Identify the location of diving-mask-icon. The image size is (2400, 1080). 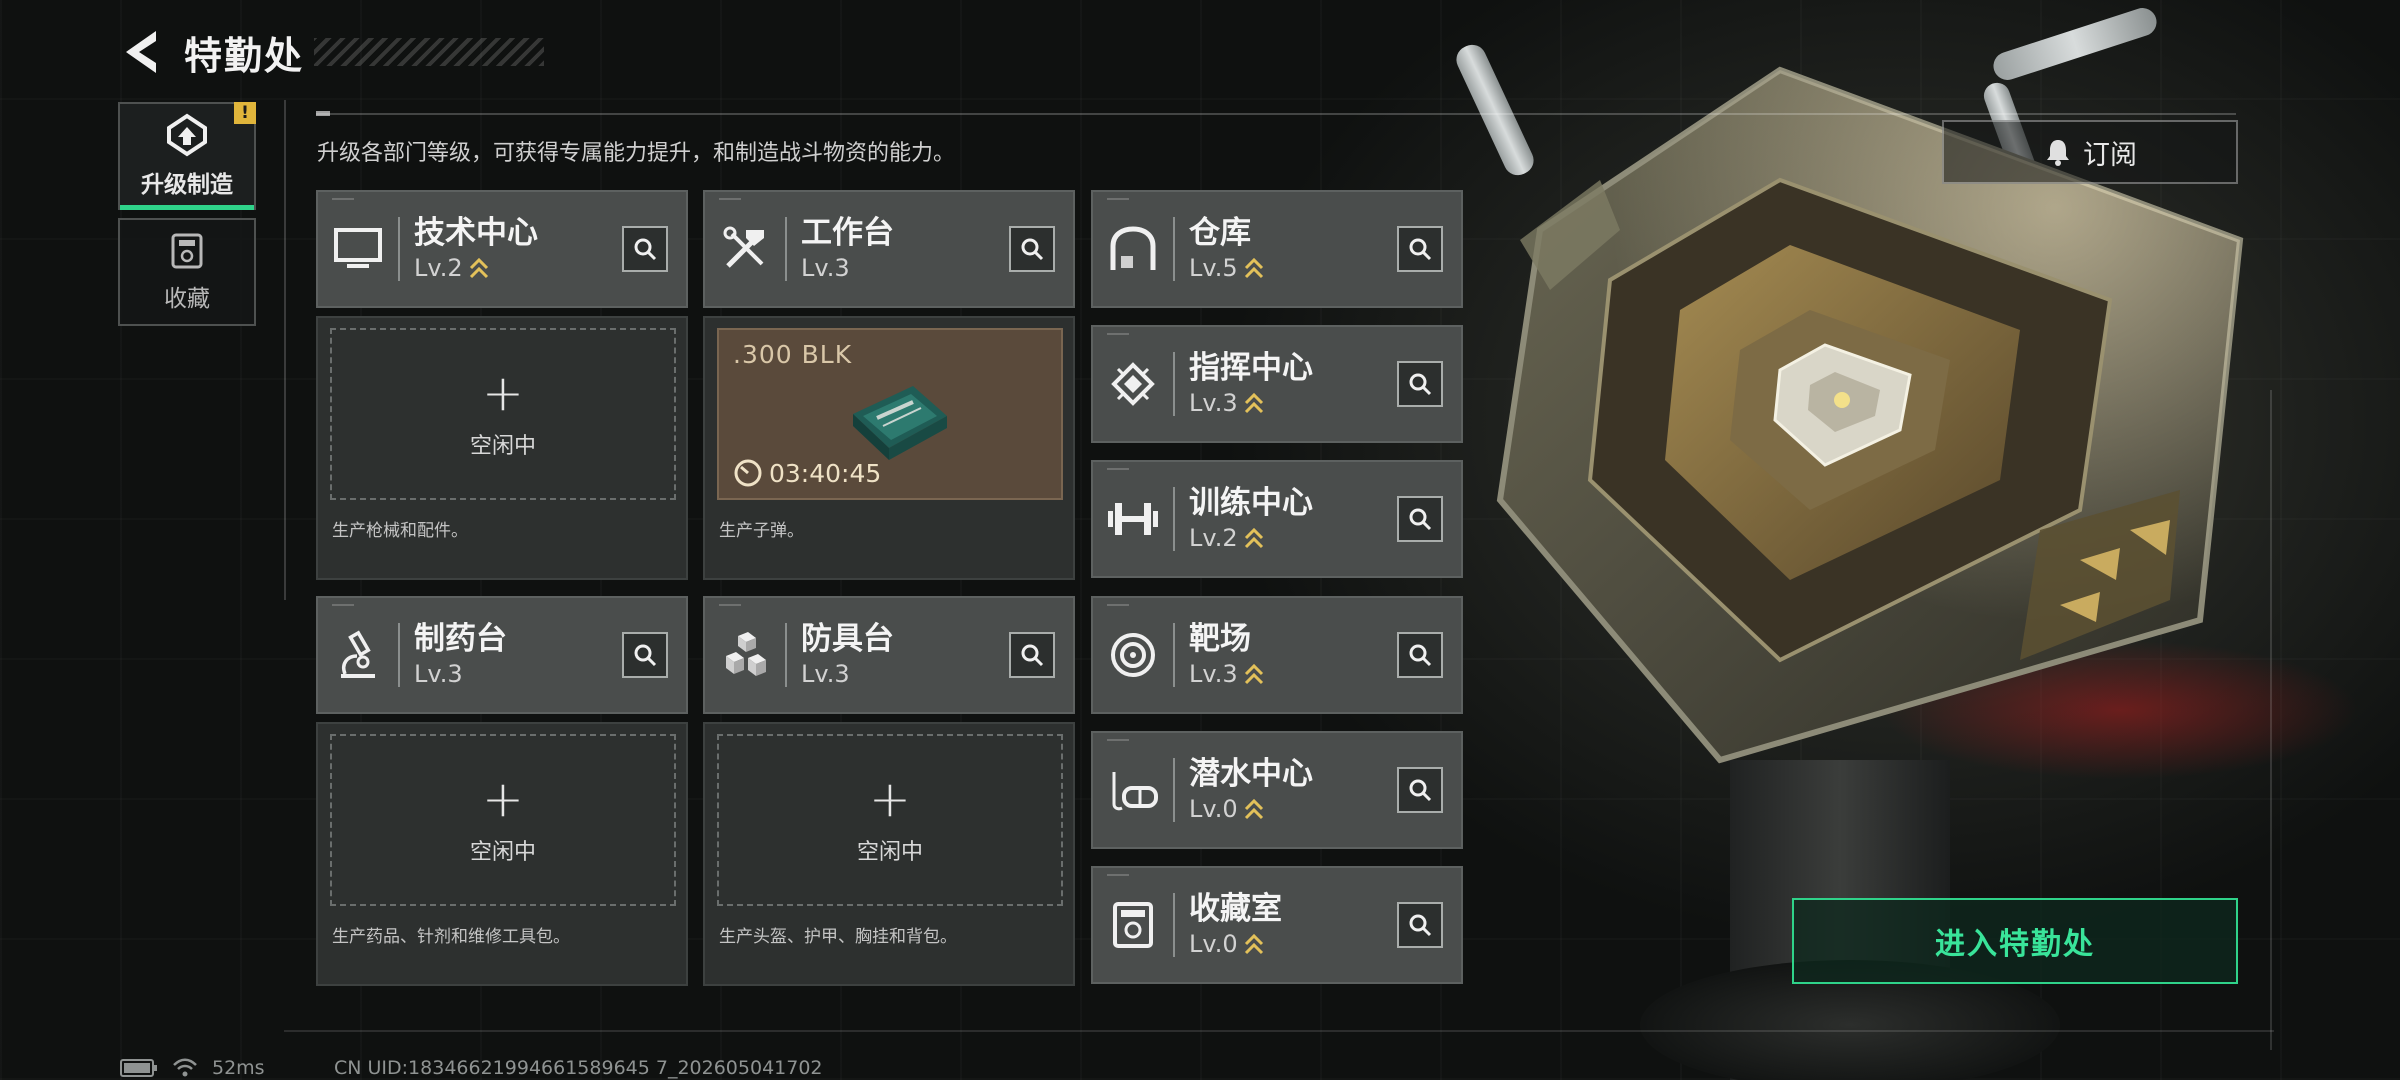
(1135, 791).